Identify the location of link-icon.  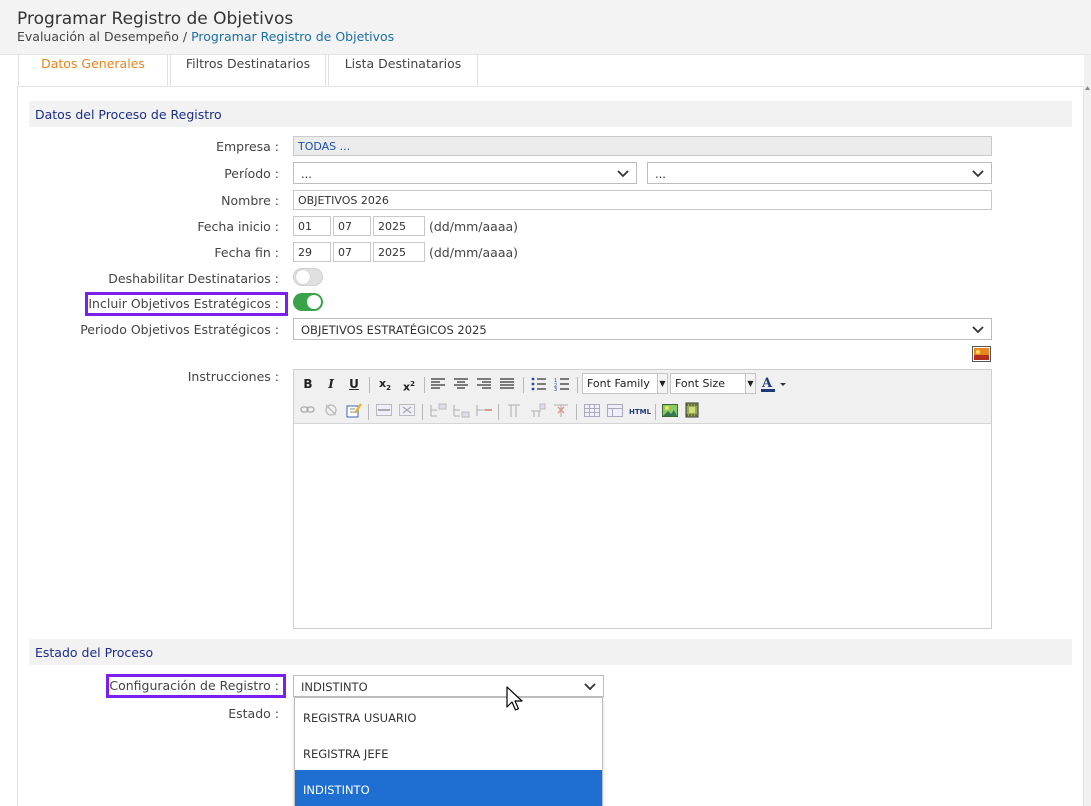
(308, 410).